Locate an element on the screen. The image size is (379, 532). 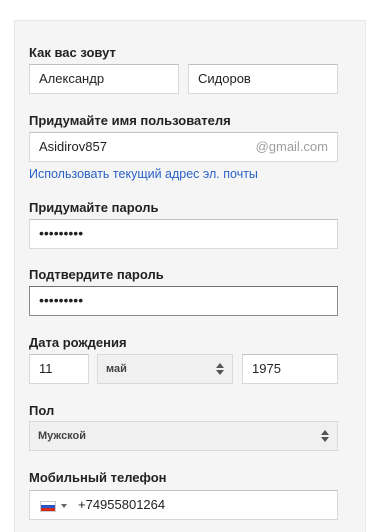
birth-year-field: 1975 is located at coordinates (290, 369).